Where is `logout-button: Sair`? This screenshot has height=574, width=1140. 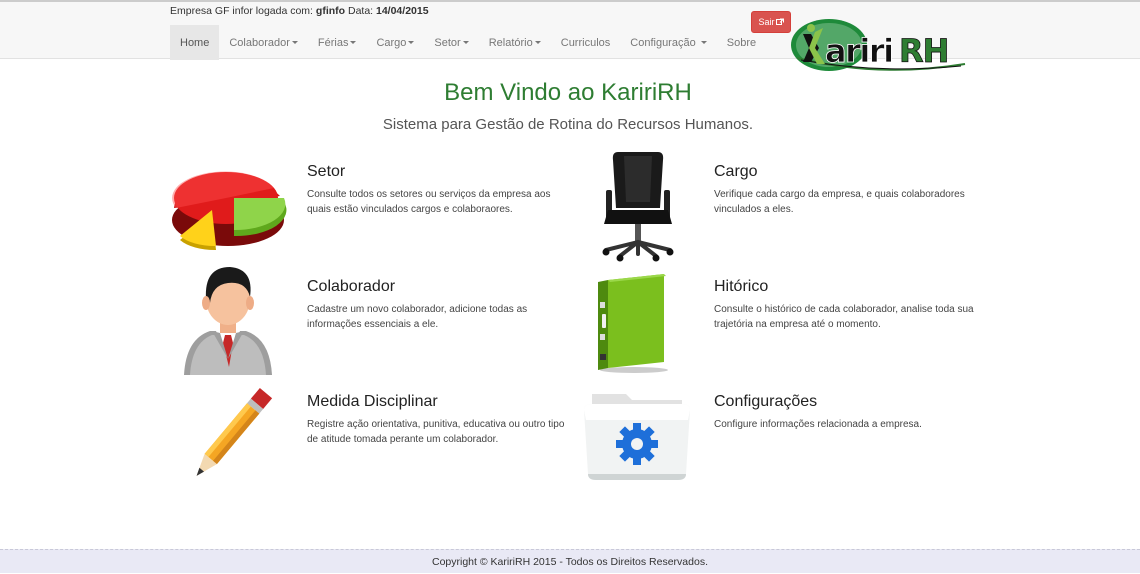
logout-button: Sair is located at coordinates (771, 22).